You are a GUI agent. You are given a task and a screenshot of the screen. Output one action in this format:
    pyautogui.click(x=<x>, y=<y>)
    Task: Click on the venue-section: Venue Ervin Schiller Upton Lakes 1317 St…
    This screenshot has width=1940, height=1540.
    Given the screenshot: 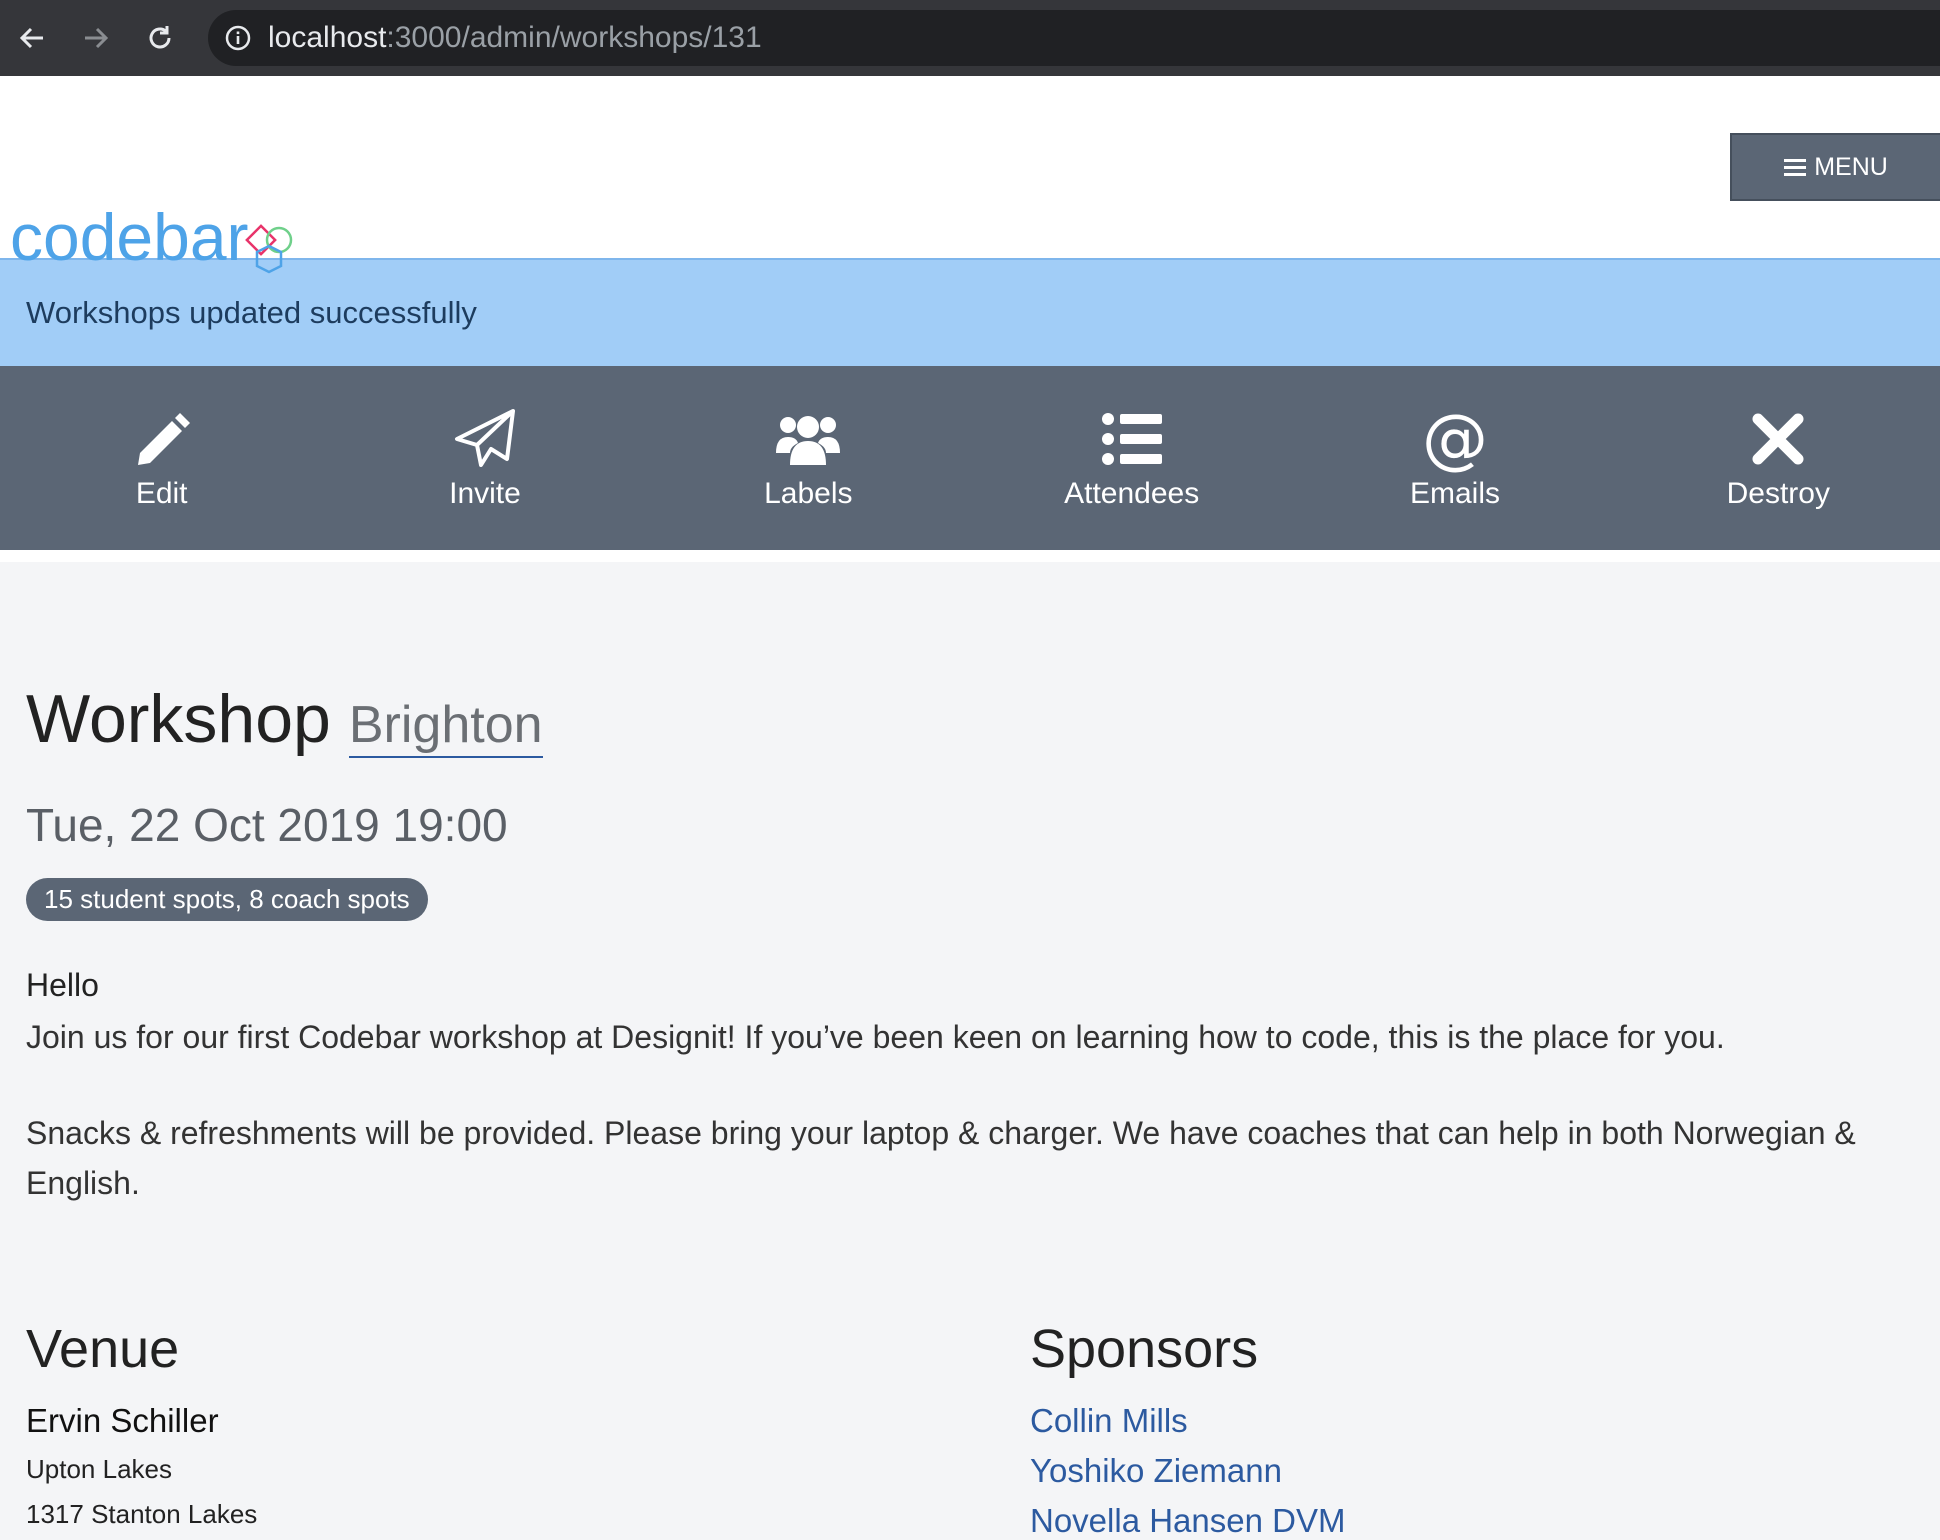 What is the action you would take?
    pyautogui.click(x=528, y=1429)
    